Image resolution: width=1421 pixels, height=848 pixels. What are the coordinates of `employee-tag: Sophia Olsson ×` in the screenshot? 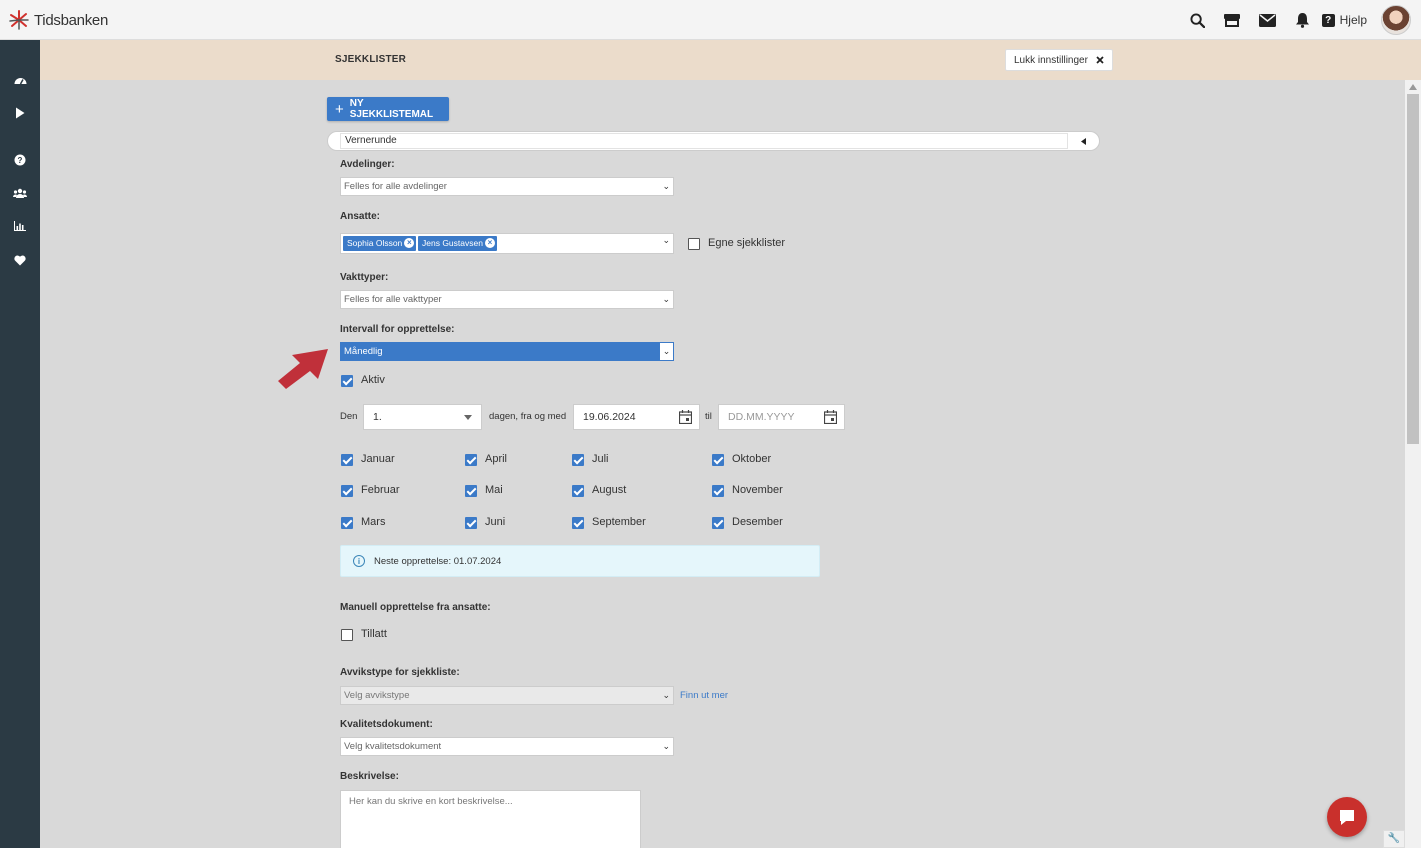 It's located at (380, 243).